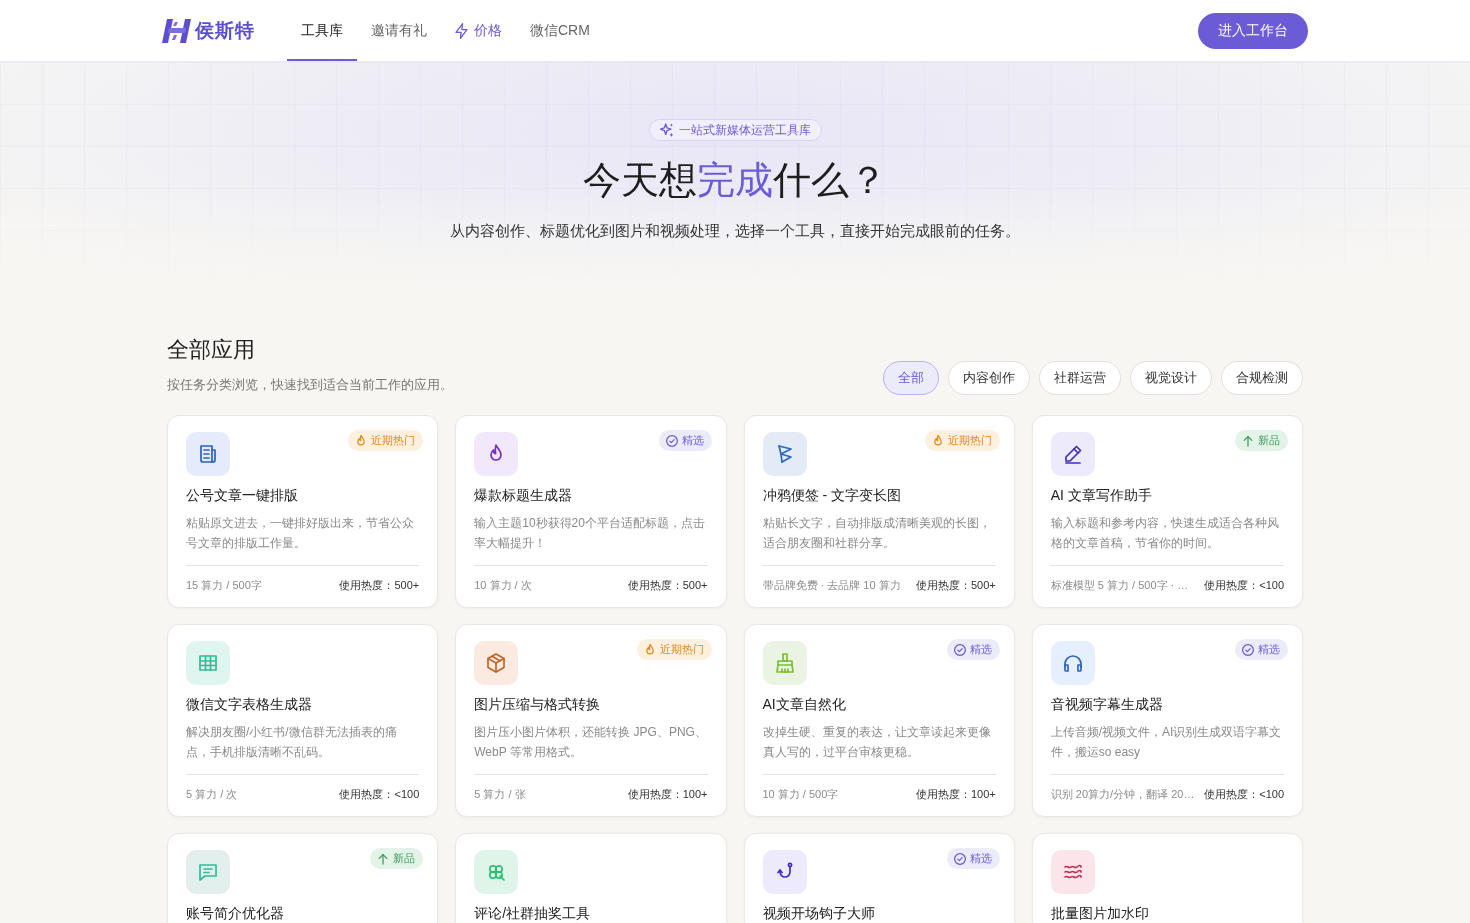  Describe the element at coordinates (1099, 913) in the screenshot. I see `tool-title: 批量图片加水印` at that location.